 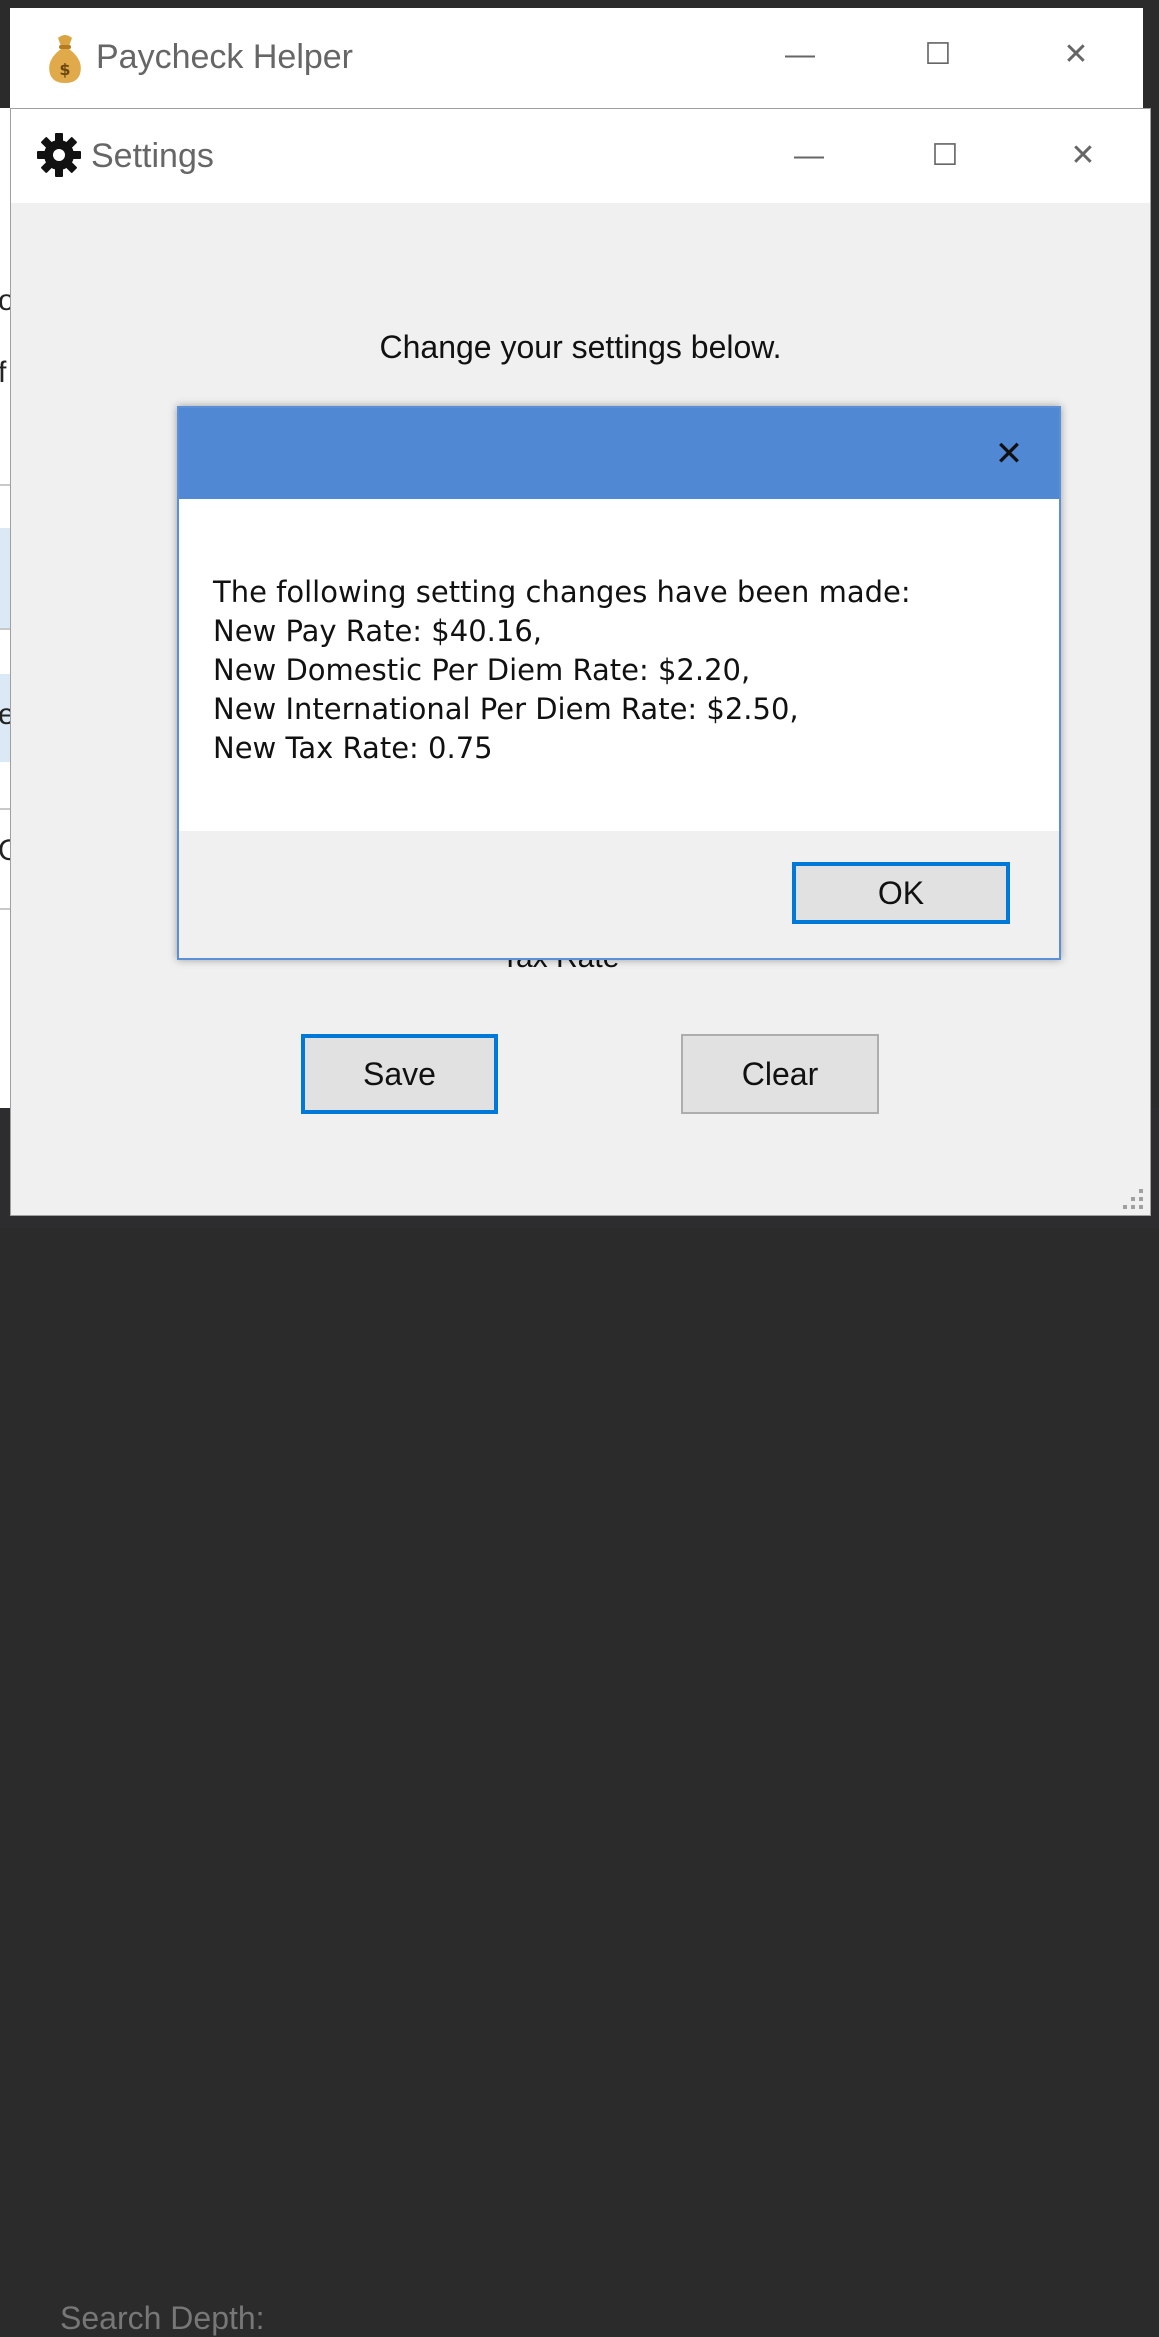 I want to click on paycheck-helper-window: $ Paycheck Helper — ☐ ✕, so click(x=576, y=58).